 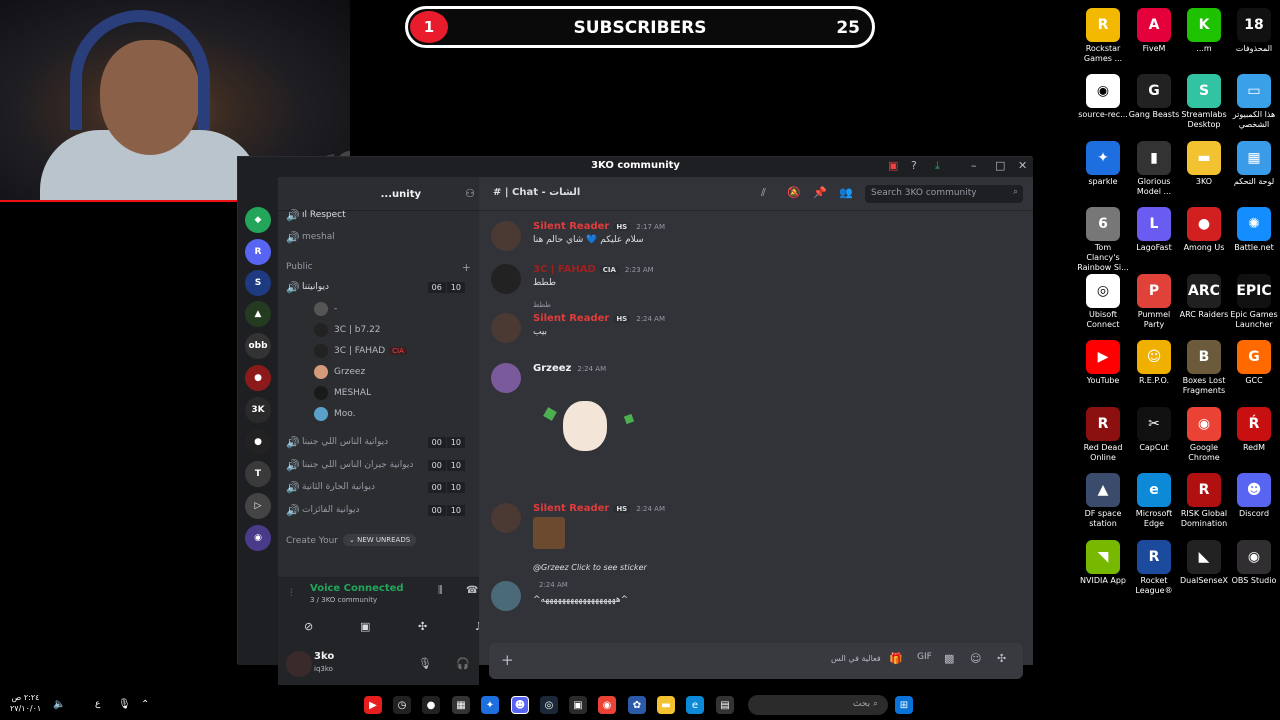 I want to click on gift-icon: 🎁, so click(x=896, y=658).